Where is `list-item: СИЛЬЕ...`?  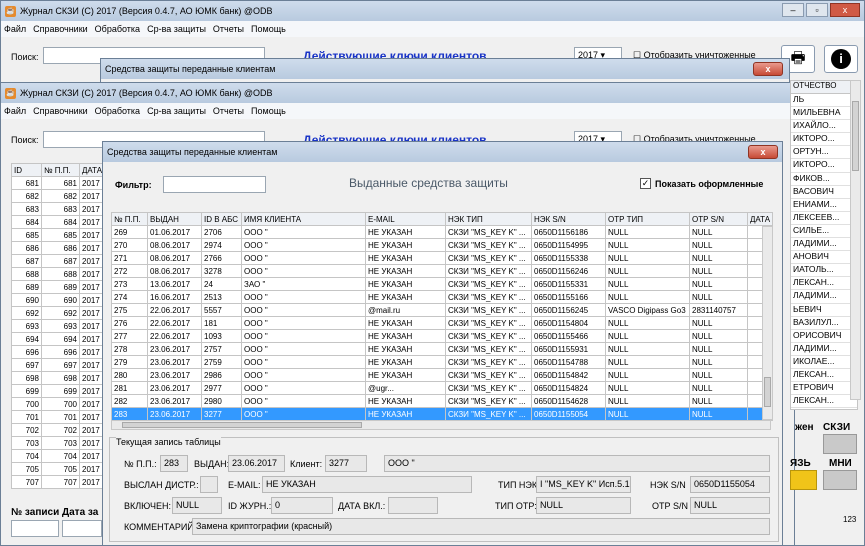 list-item: СИЛЬЕ... is located at coordinates (824, 232).